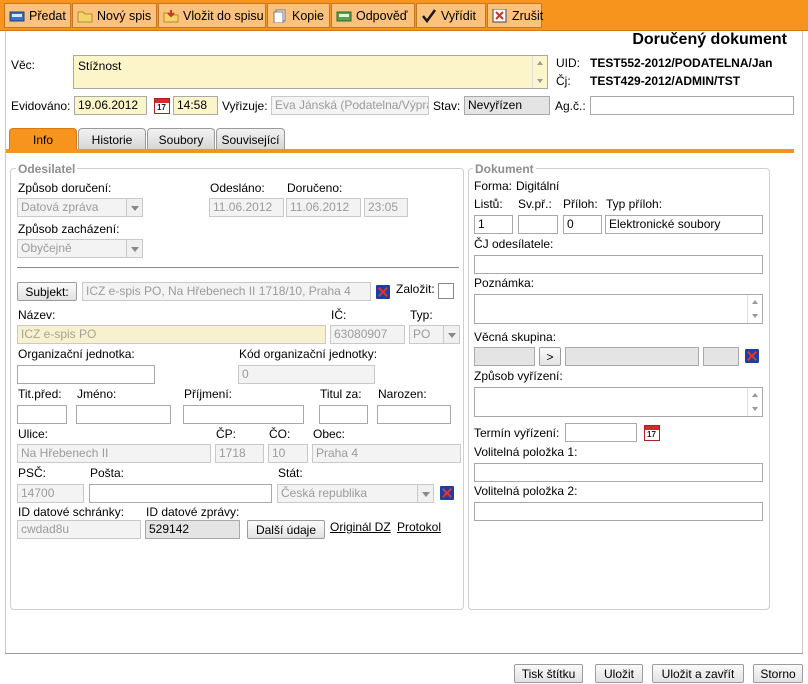  What do you see at coordinates (434, 334) in the screenshot?
I see `typ-select: PO` at bounding box center [434, 334].